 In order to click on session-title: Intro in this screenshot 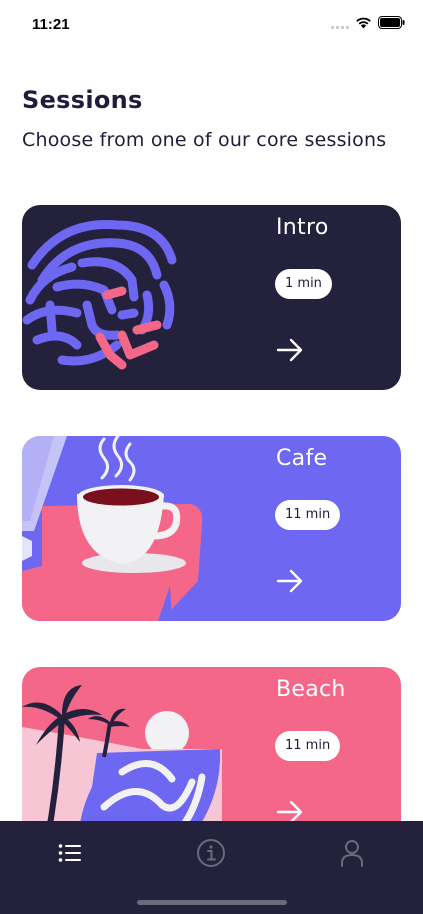, I will do `click(302, 227)`.